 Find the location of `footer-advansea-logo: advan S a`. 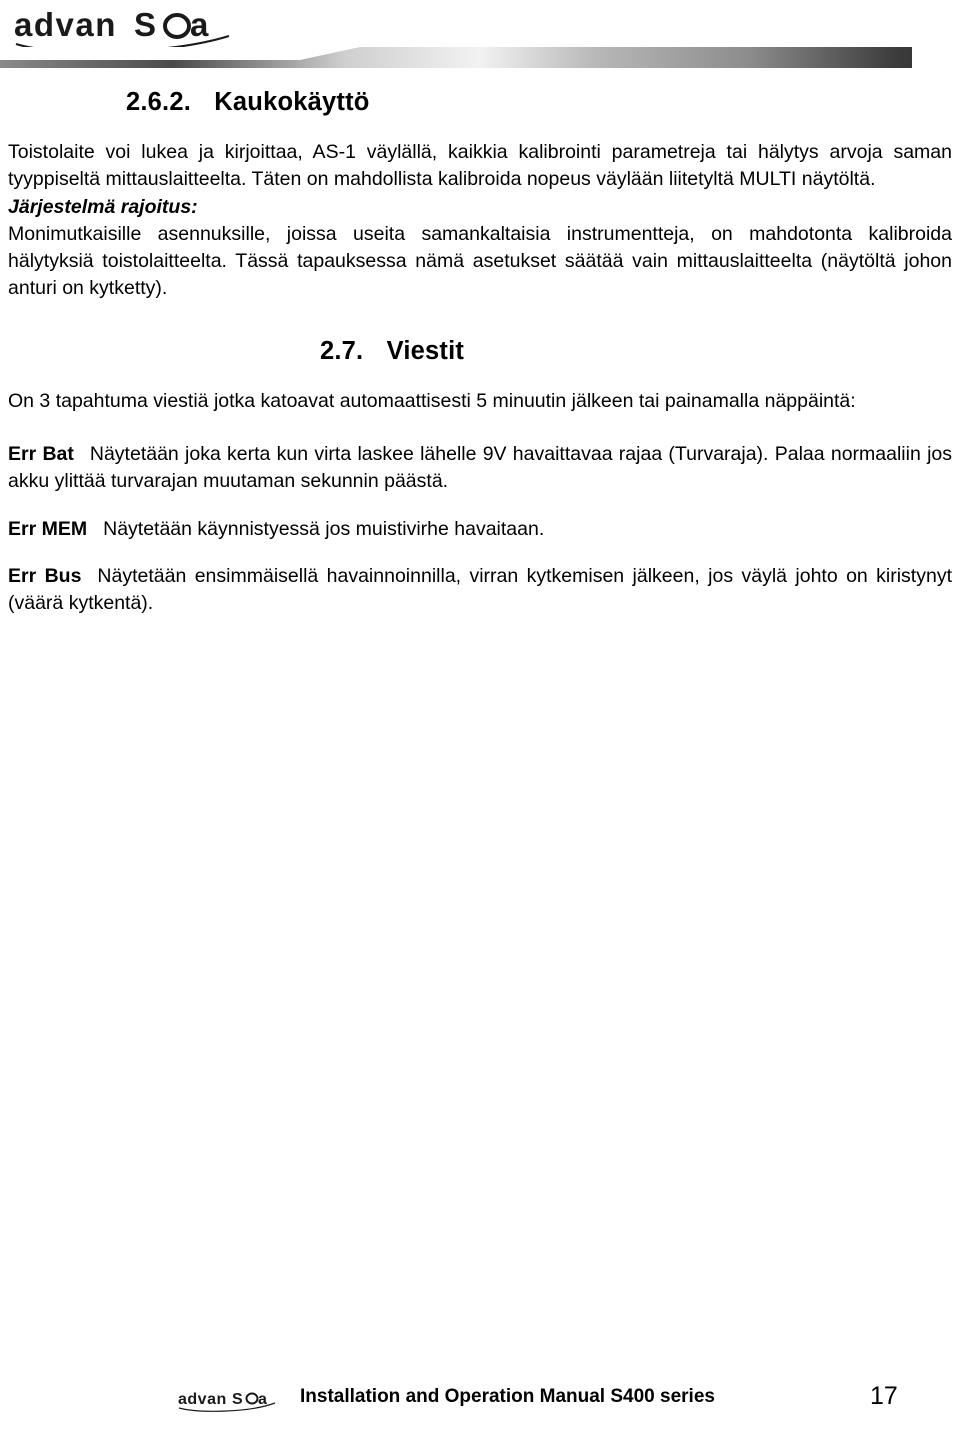

footer-advansea-logo: advan S a is located at coordinates (233, 1400).